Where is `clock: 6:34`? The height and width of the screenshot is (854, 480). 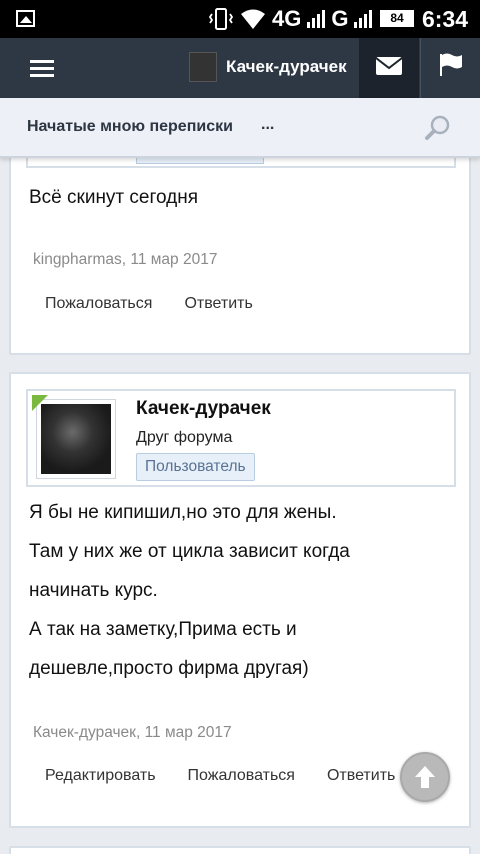 clock: 6:34 is located at coordinates (444, 19).